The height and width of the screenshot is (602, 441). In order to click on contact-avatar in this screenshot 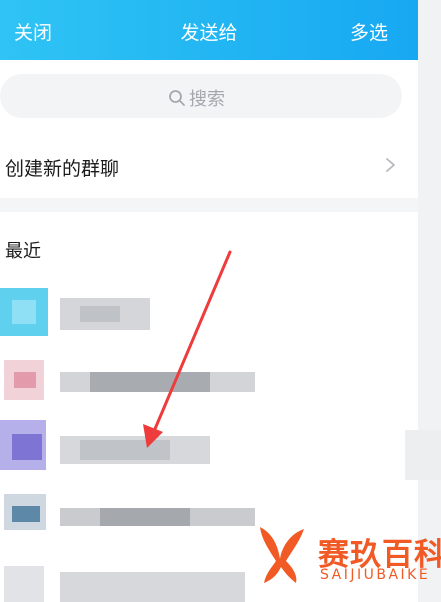, I will do `click(24, 584)`.